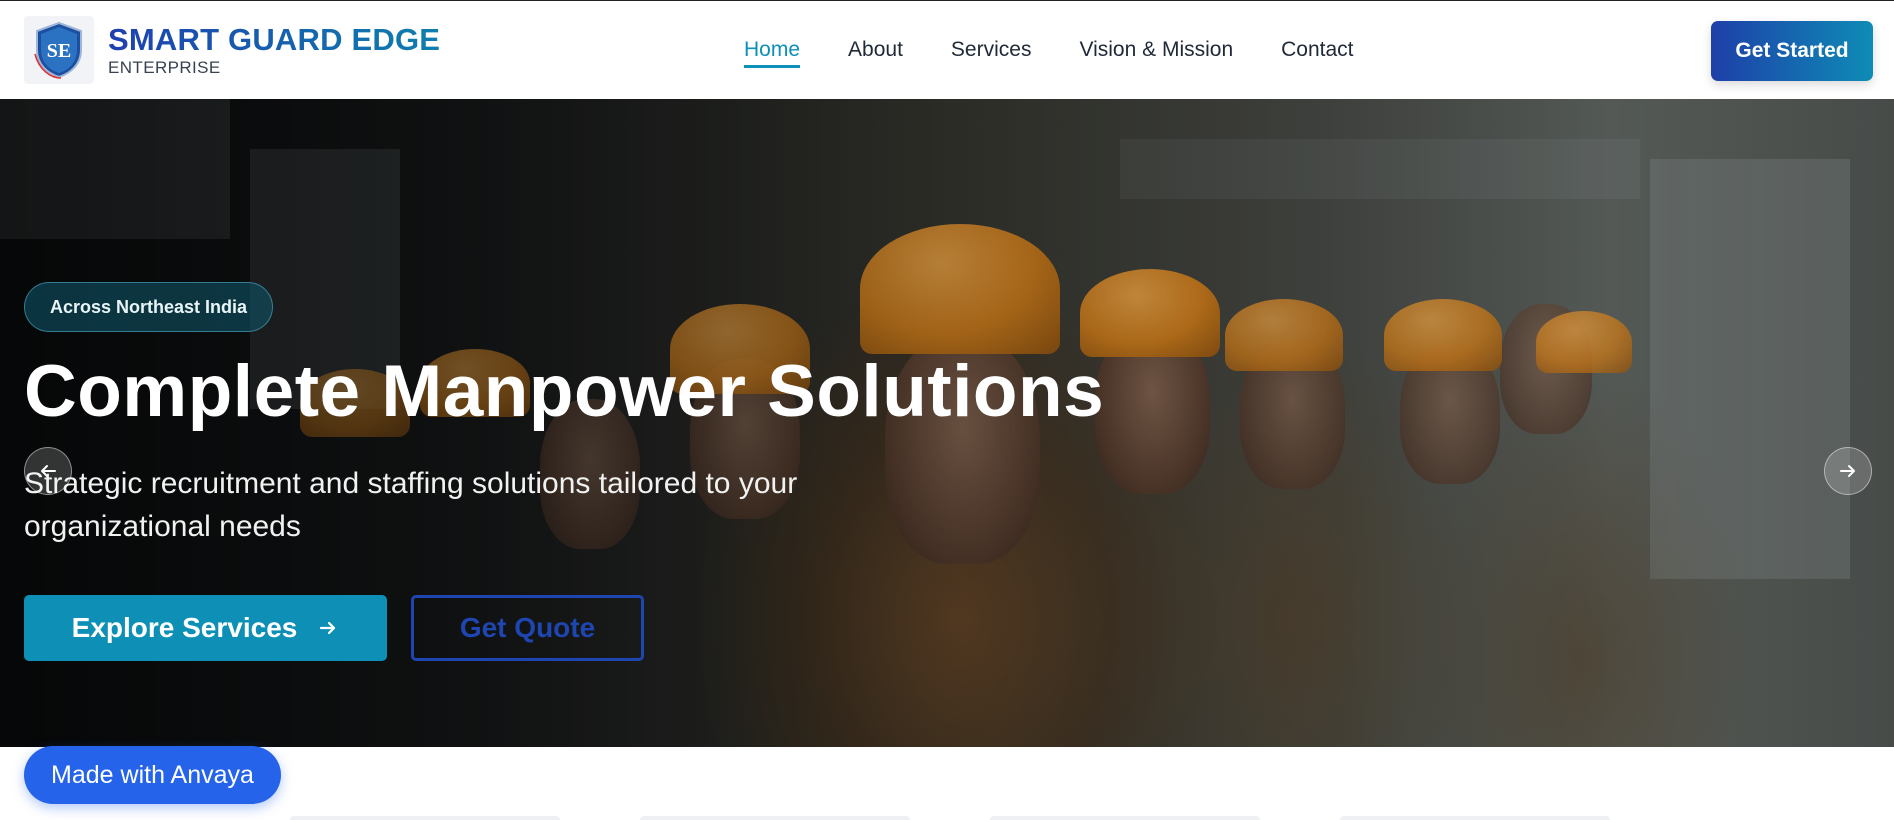  I want to click on shield-logo-icon: SE, so click(58, 50).